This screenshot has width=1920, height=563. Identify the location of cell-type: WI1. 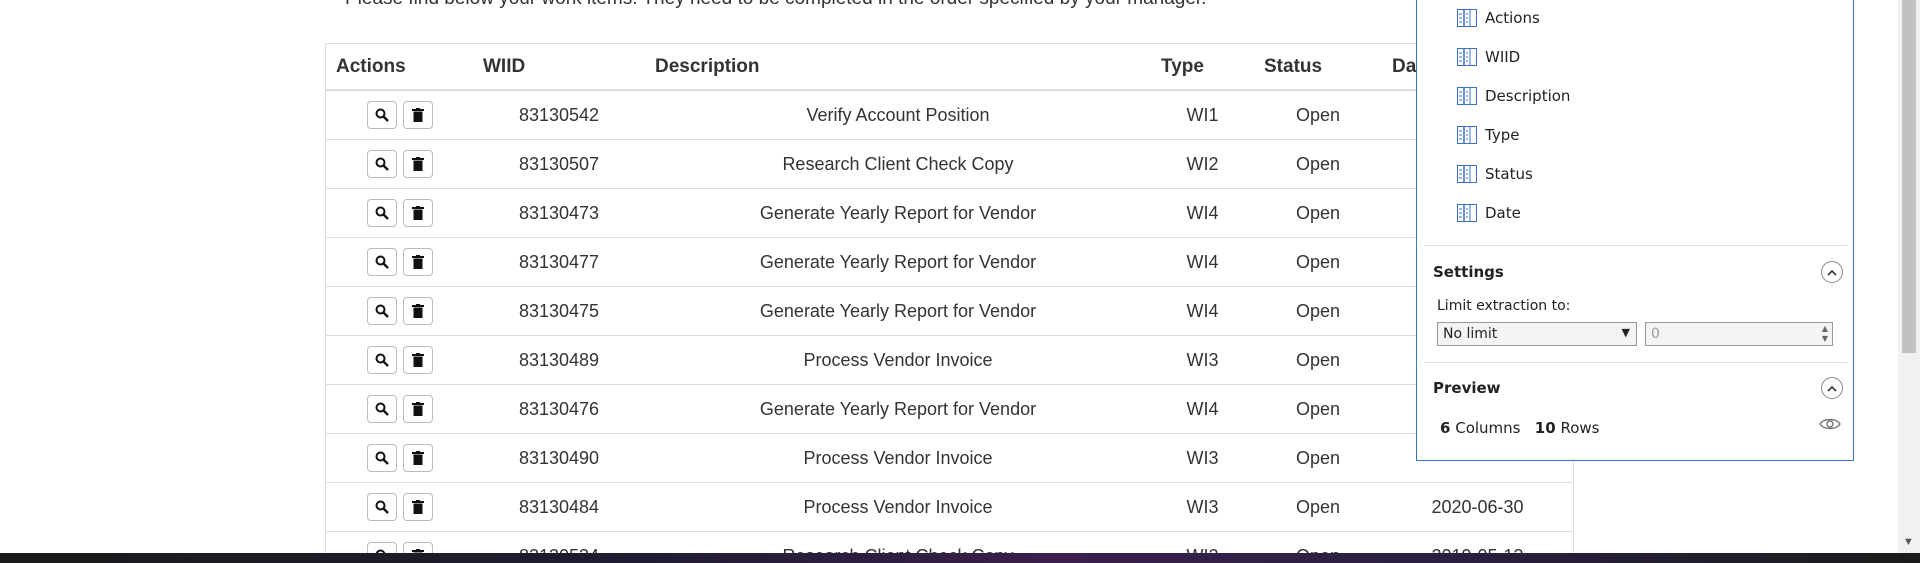
(1202, 114).